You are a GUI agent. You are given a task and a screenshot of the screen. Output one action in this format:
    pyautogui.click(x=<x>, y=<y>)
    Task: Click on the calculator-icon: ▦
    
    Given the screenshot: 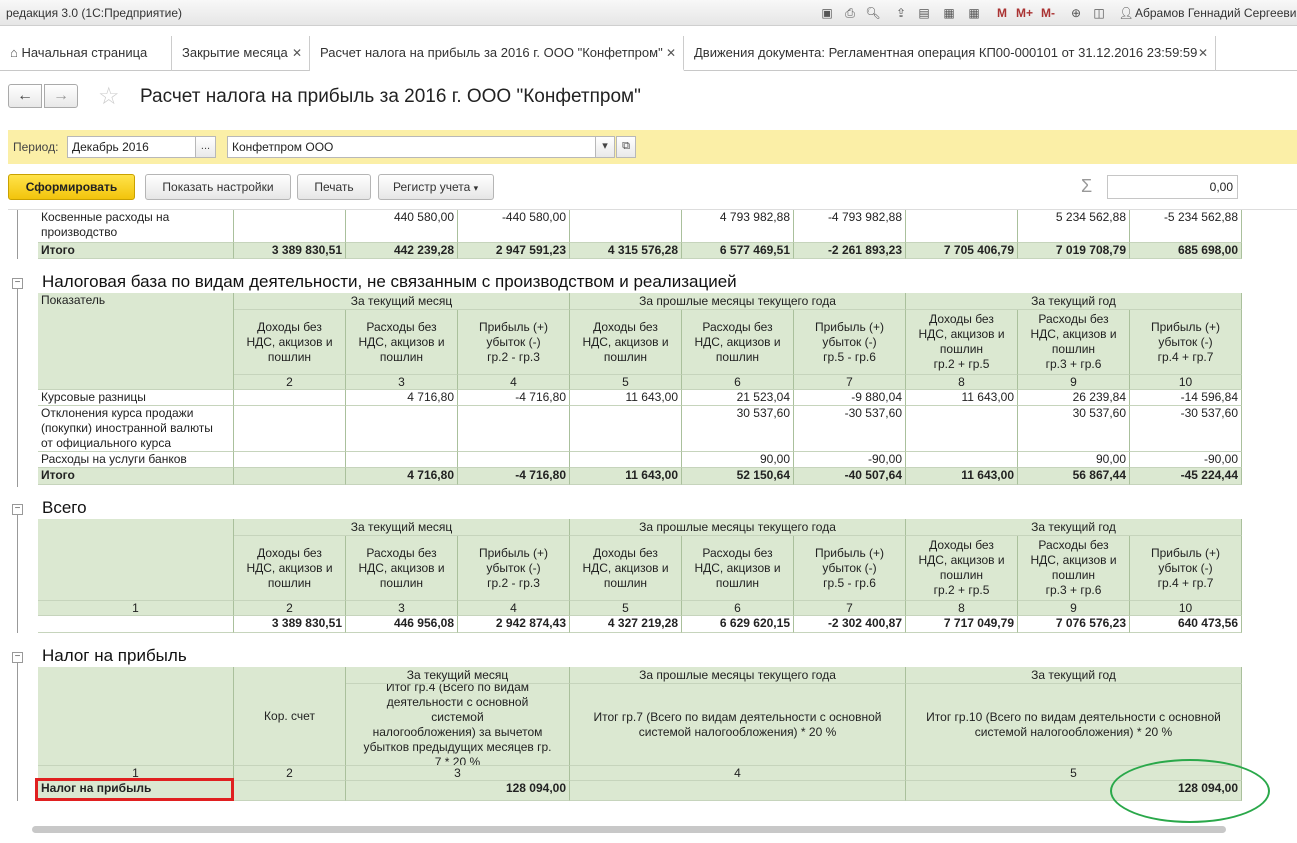 What is the action you would take?
    pyautogui.click(x=949, y=13)
    